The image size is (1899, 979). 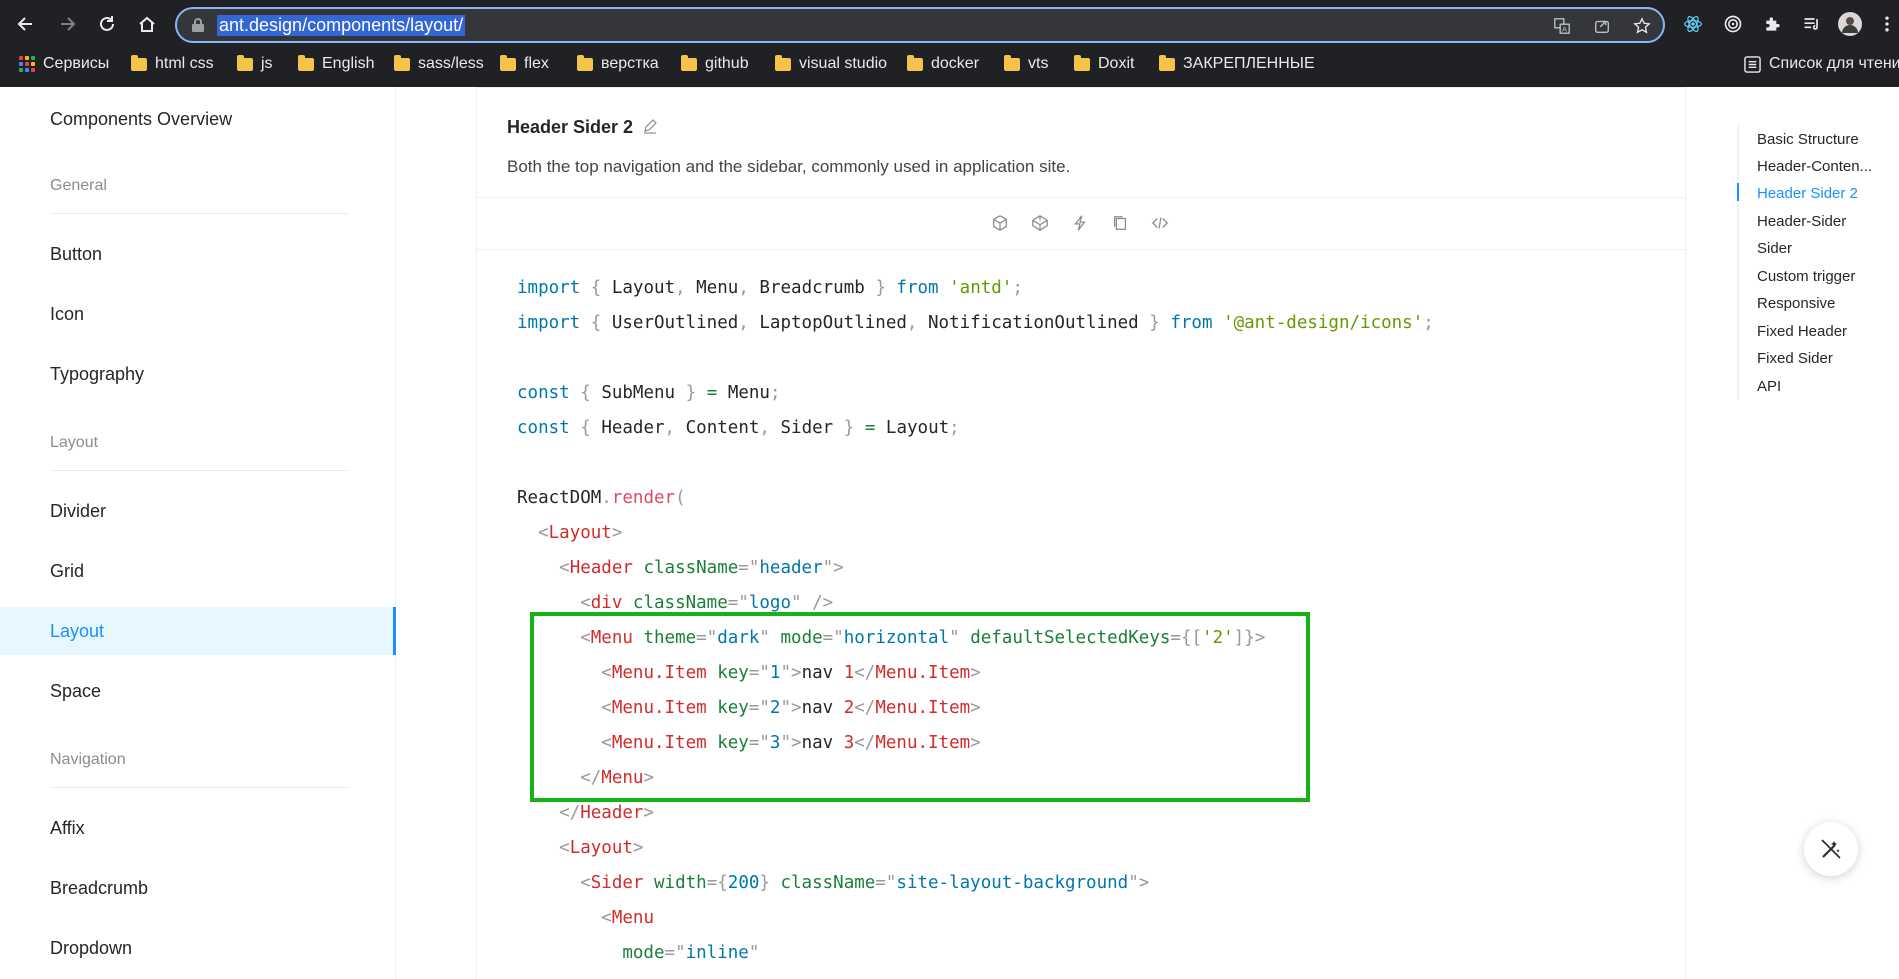 I want to click on bookmark-label: html css, so click(x=184, y=63).